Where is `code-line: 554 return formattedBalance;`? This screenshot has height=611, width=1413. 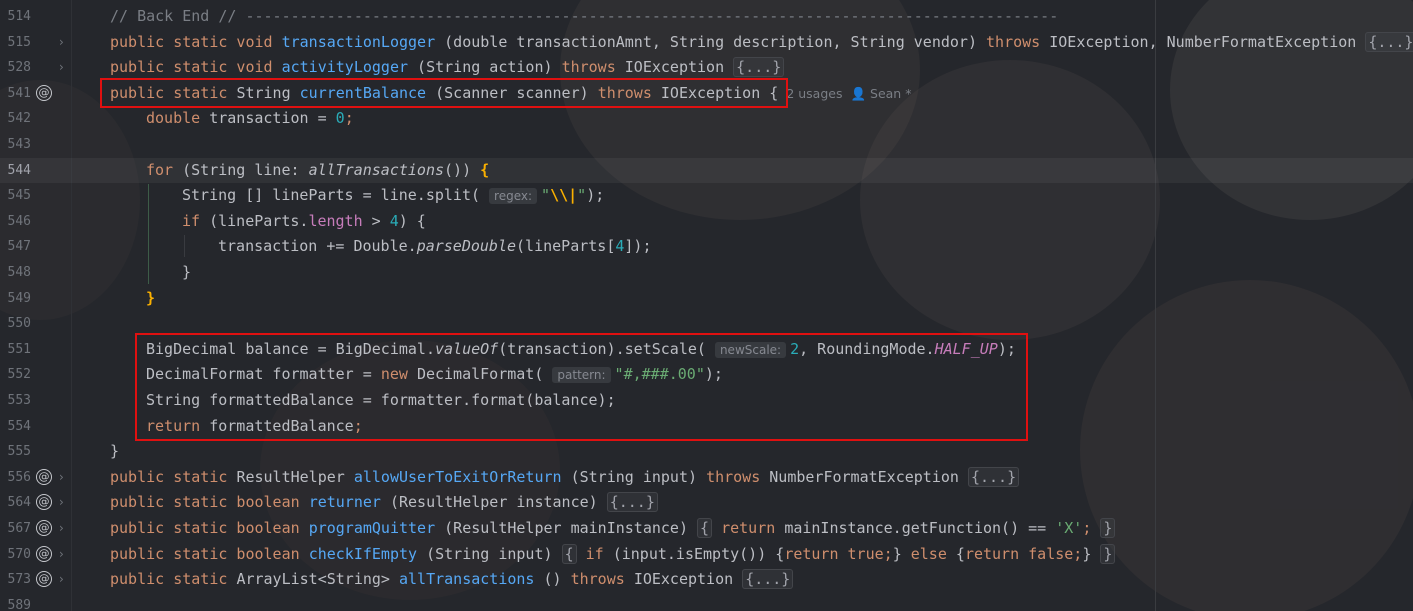 code-line: 554 return formattedBalance; is located at coordinates (706, 427).